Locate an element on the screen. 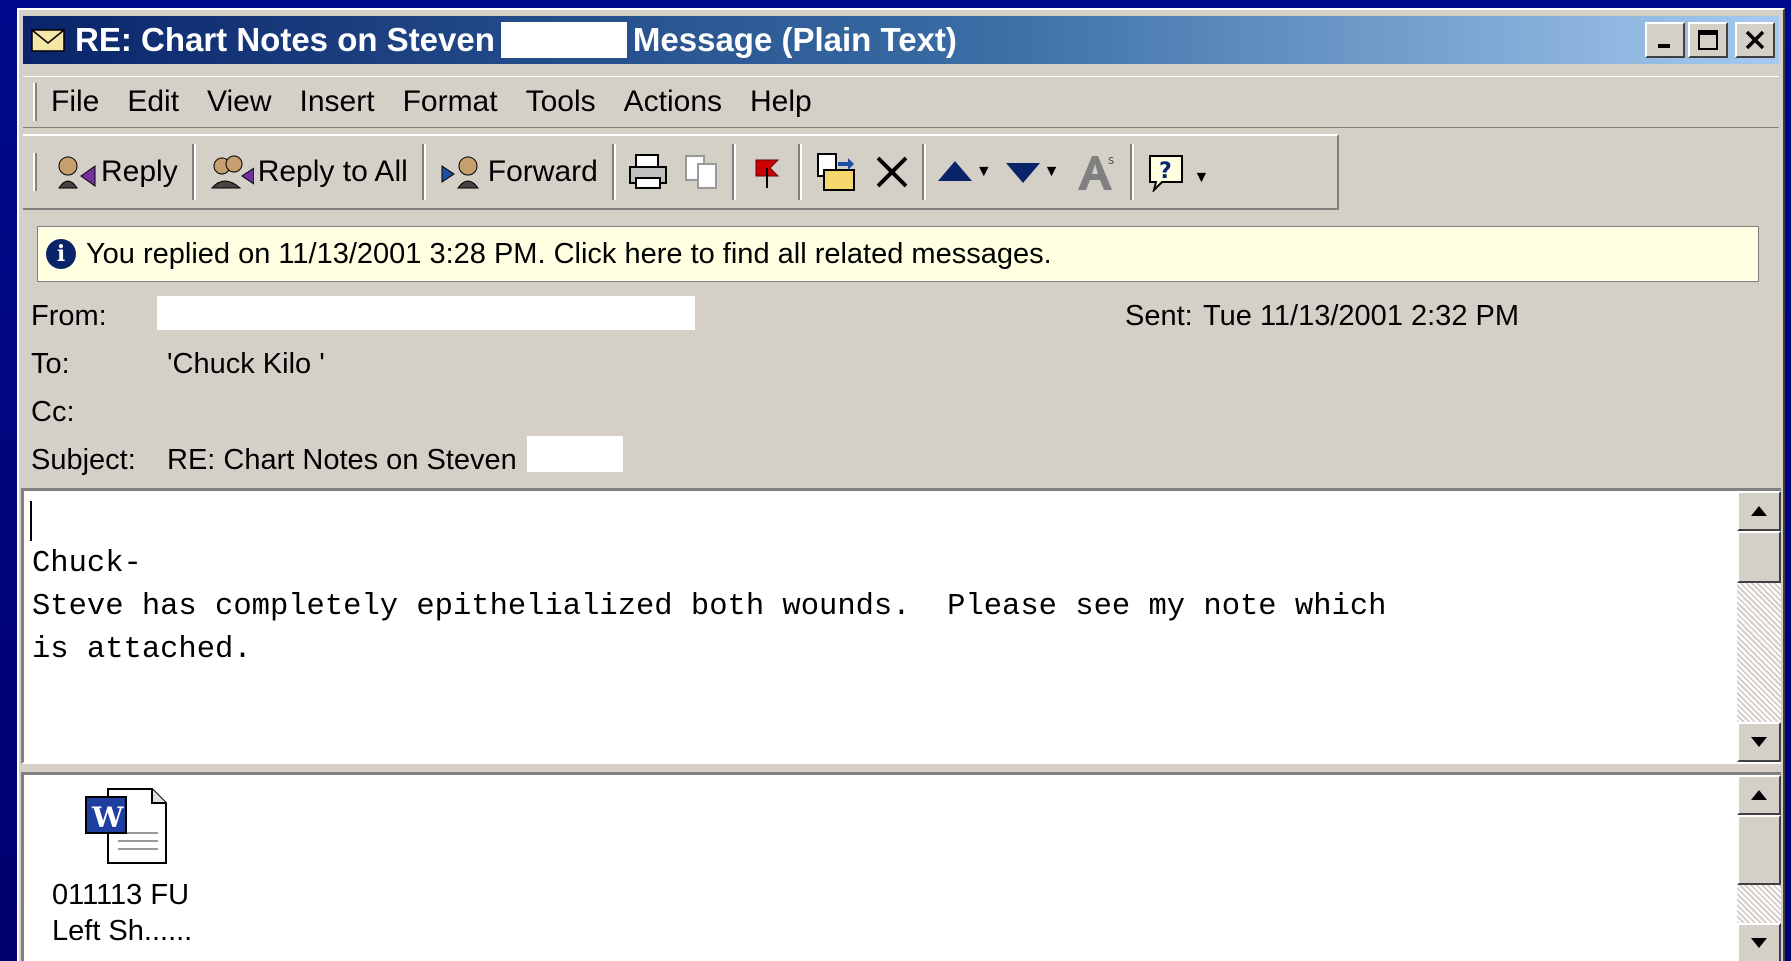  body-line: is attached. is located at coordinates (142, 650).